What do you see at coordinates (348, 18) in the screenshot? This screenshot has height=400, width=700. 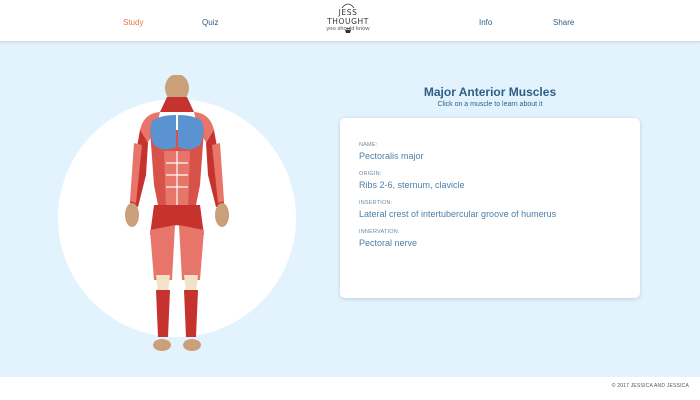 I see `lightbulb-icon` at bounding box center [348, 18].